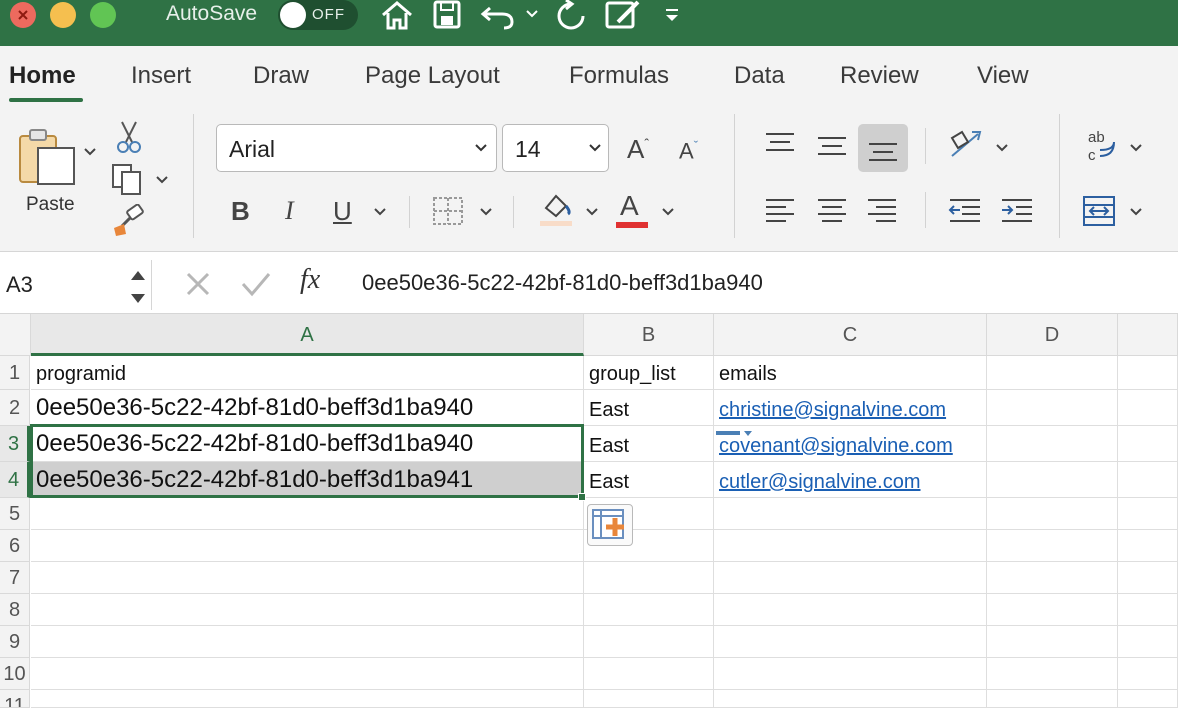 The image size is (1178, 708). I want to click on row-header-7: 7, so click(15, 578).